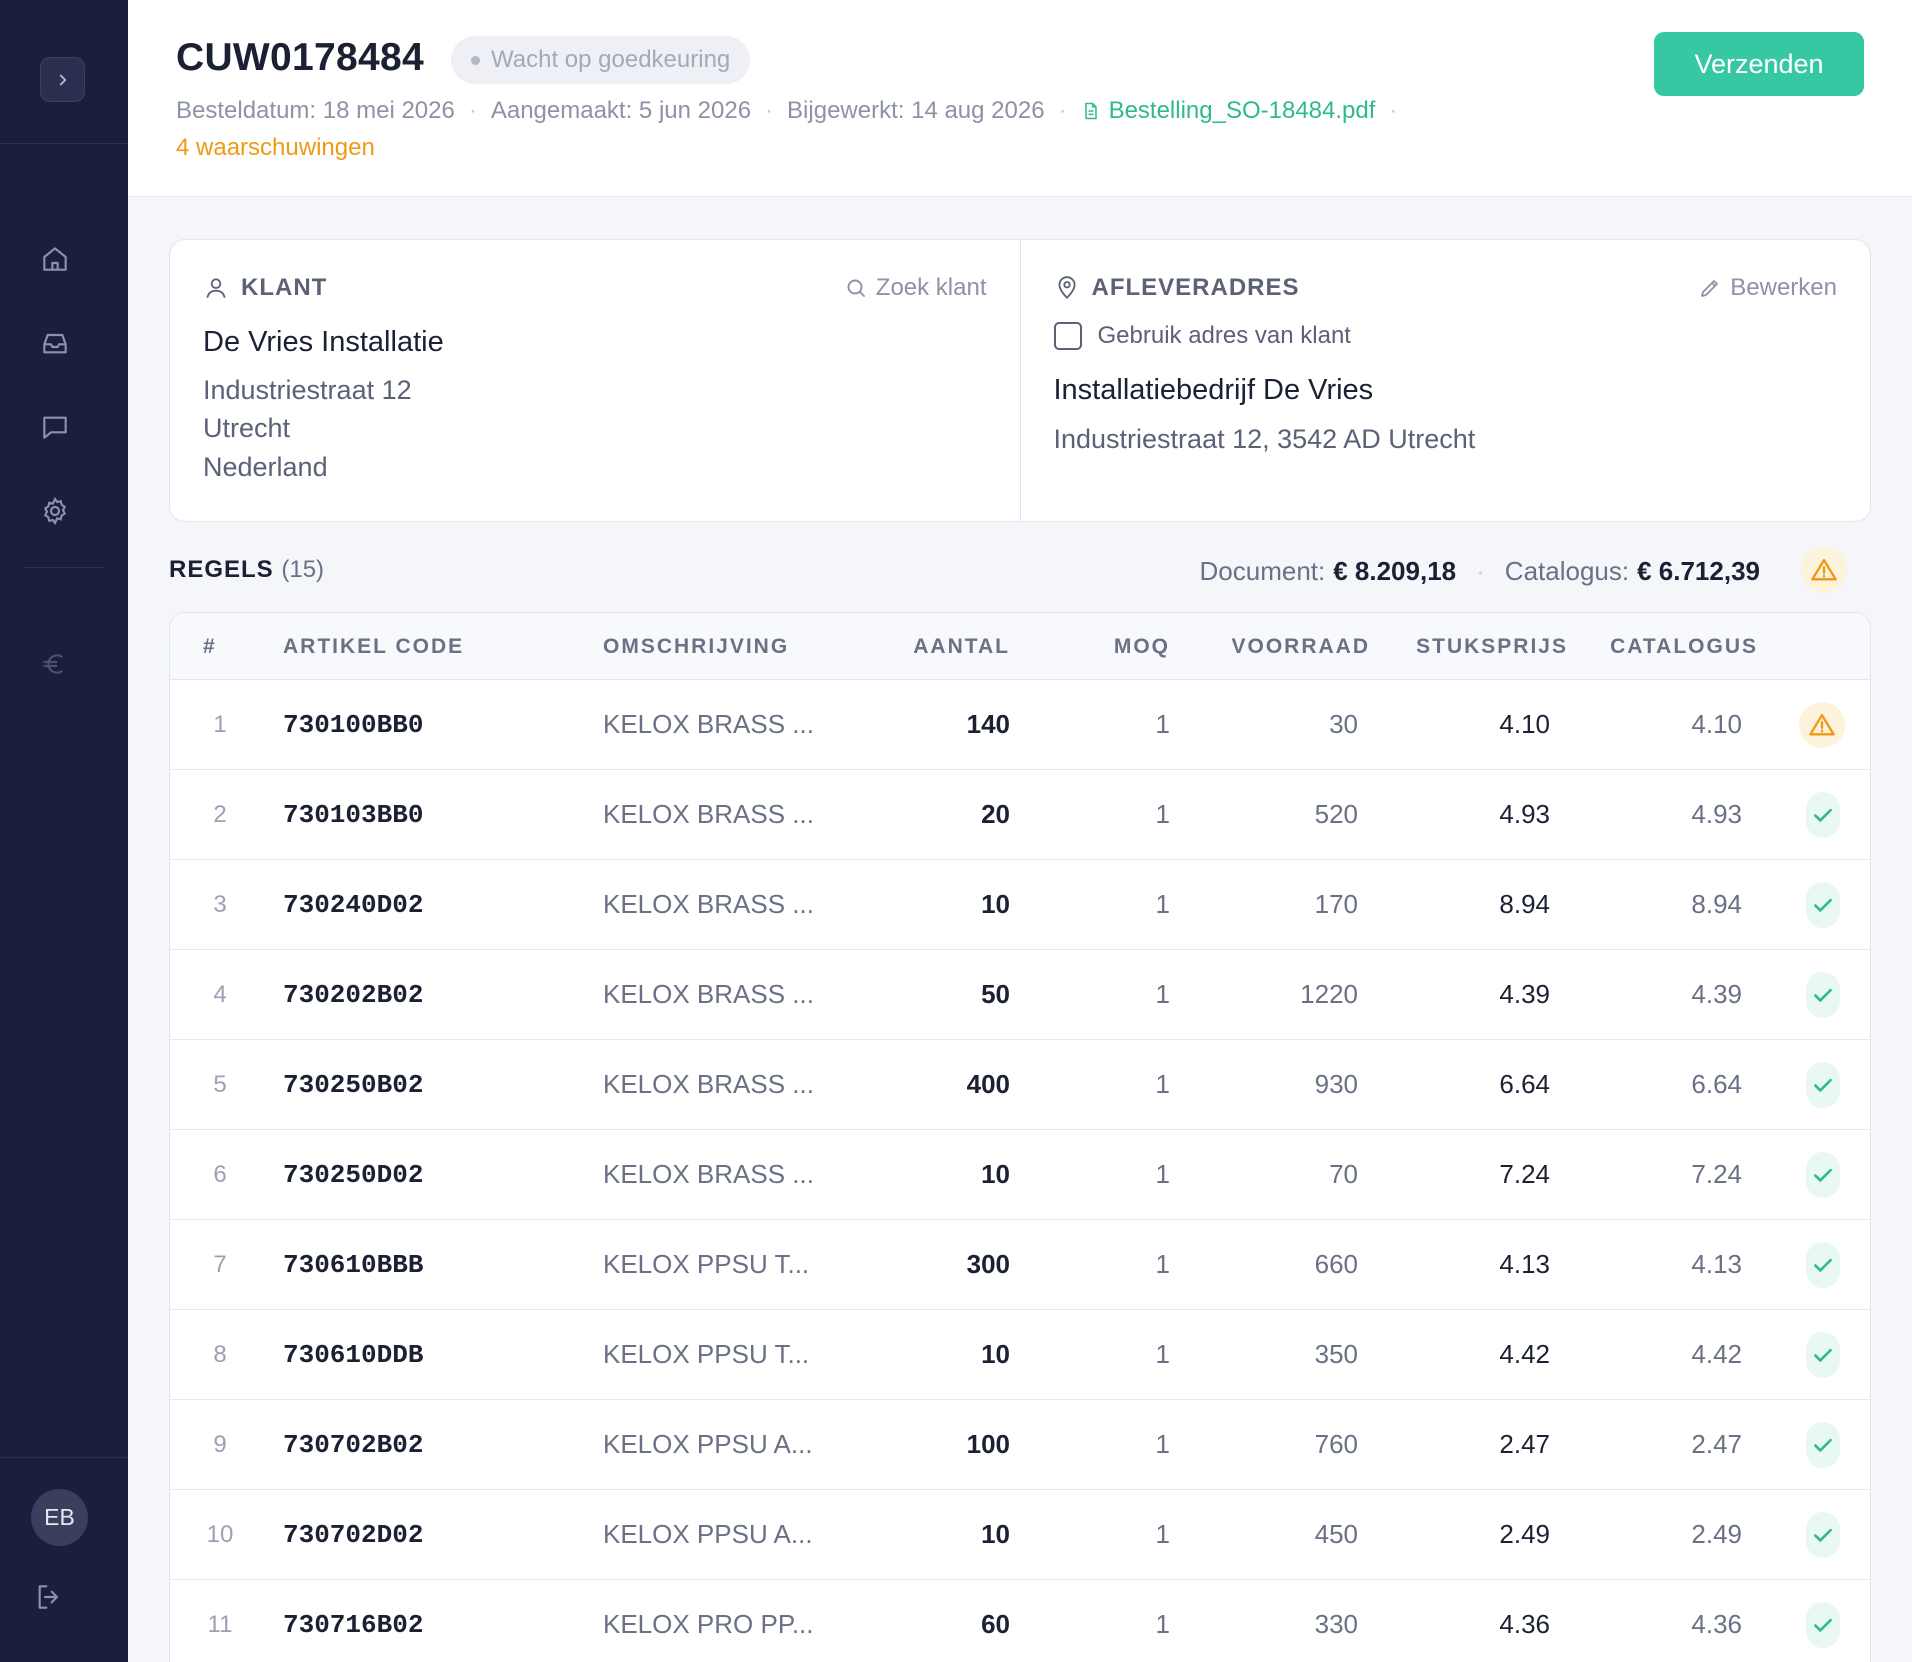 Image resolution: width=1912 pixels, height=1662 pixels. I want to click on quantity-cell: 20, so click(995, 814).